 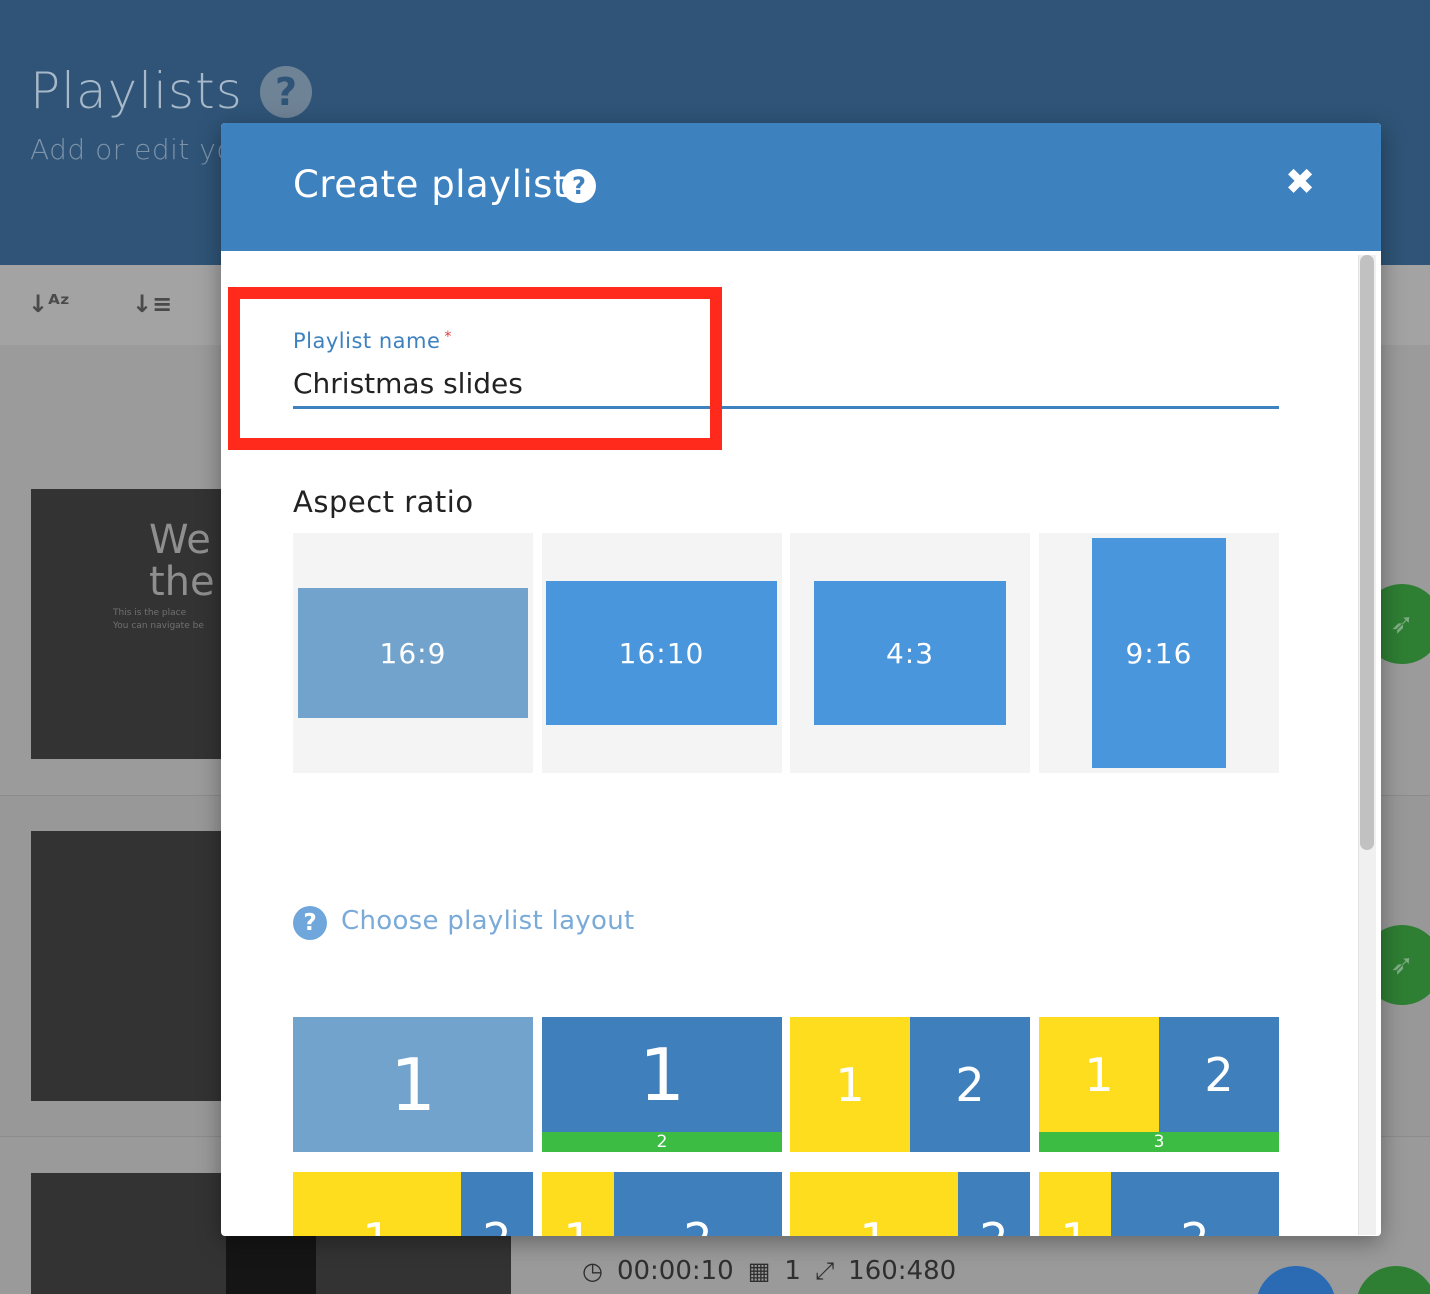 I want to click on sort-alpha-icon: ↓ᴬᶻ, so click(x=49, y=304).